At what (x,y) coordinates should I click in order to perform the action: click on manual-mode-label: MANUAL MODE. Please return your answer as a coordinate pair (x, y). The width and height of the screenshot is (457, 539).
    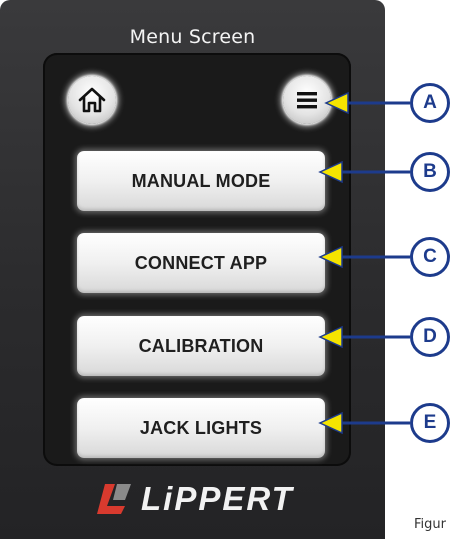
    Looking at the image, I should click on (201, 180).